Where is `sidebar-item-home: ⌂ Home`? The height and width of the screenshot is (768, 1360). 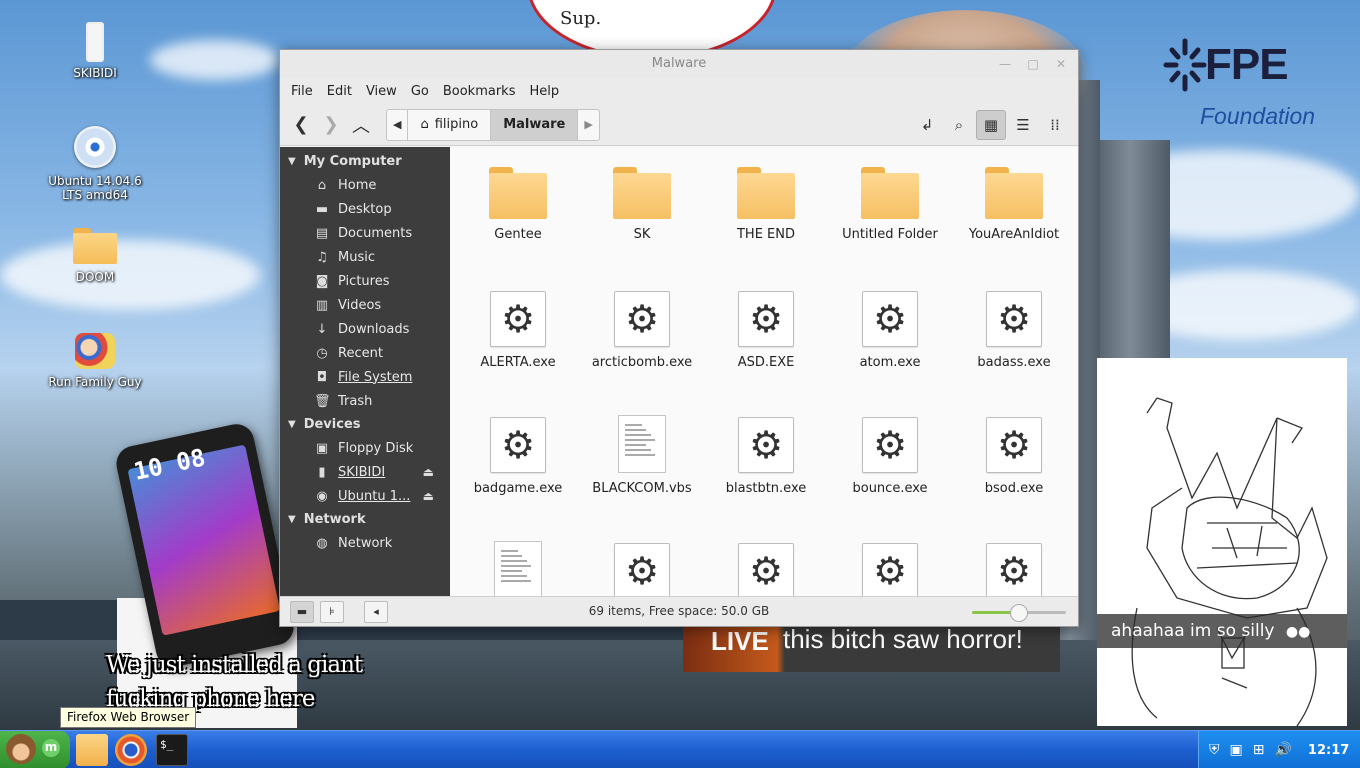
sidebar-item-home: ⌂ Home is located at coordinates (365, 185).